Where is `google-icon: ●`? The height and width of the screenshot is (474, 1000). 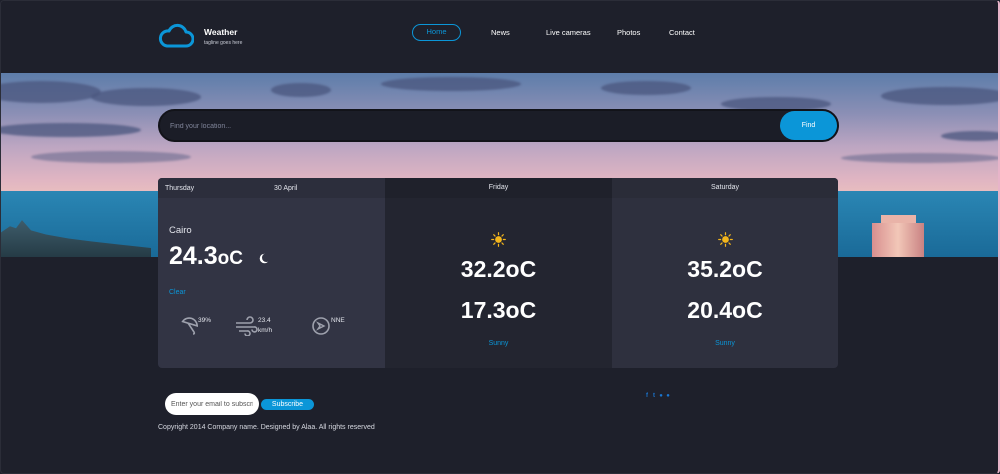
google-icon: ● is located at coordinates (661, 396).